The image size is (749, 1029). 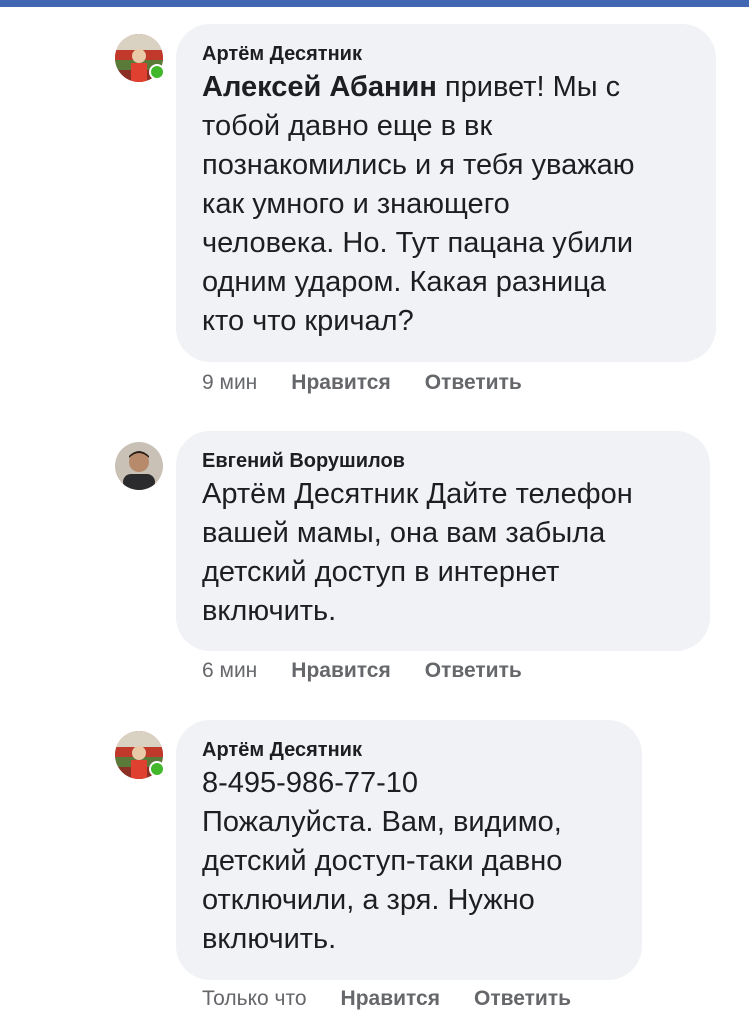 What do you see at coordinates (319, 87) in the screenshot?
I see `mention-link: Алексей Абанин` at bounding box center [319, 87].